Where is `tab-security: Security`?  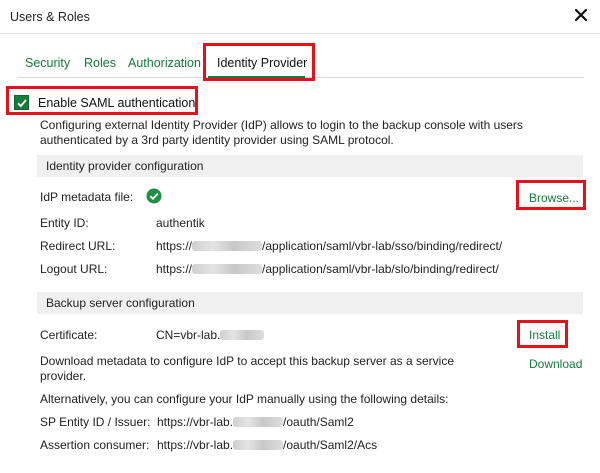
tab-security: Security is located at coordinates (47, 63).